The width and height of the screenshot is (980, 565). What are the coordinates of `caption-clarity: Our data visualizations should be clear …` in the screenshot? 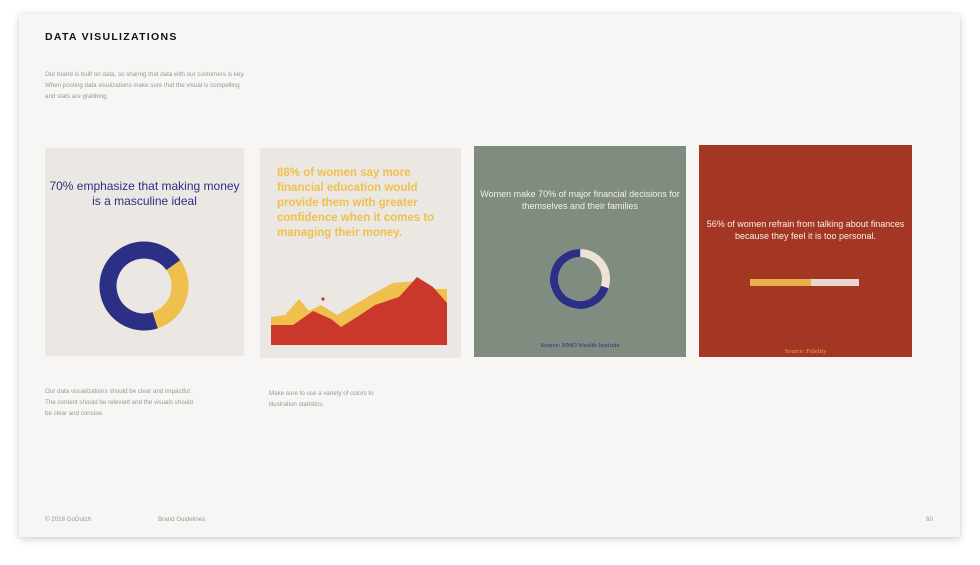 It's located at (119, 402).